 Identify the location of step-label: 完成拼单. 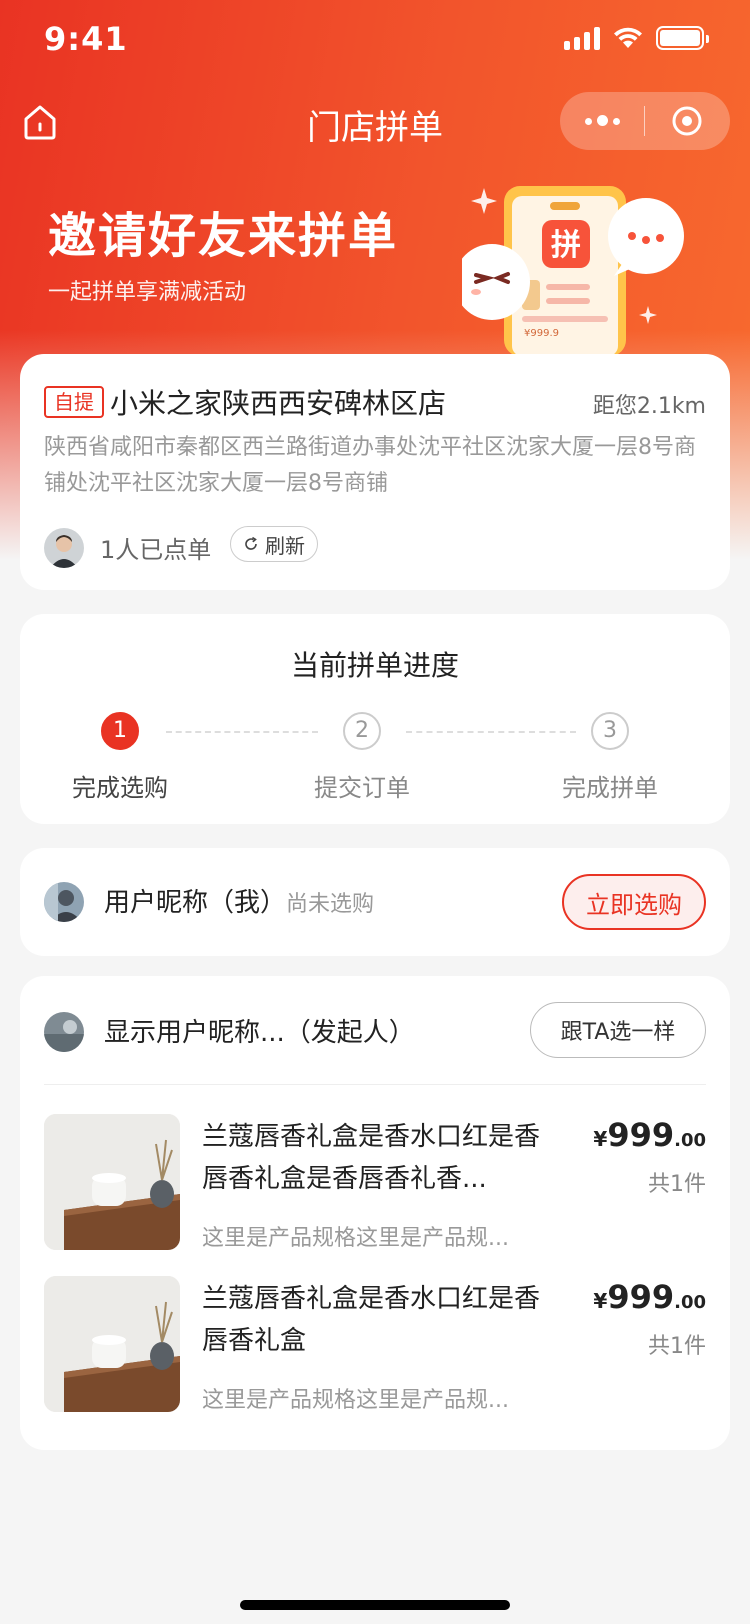
(610, 788).